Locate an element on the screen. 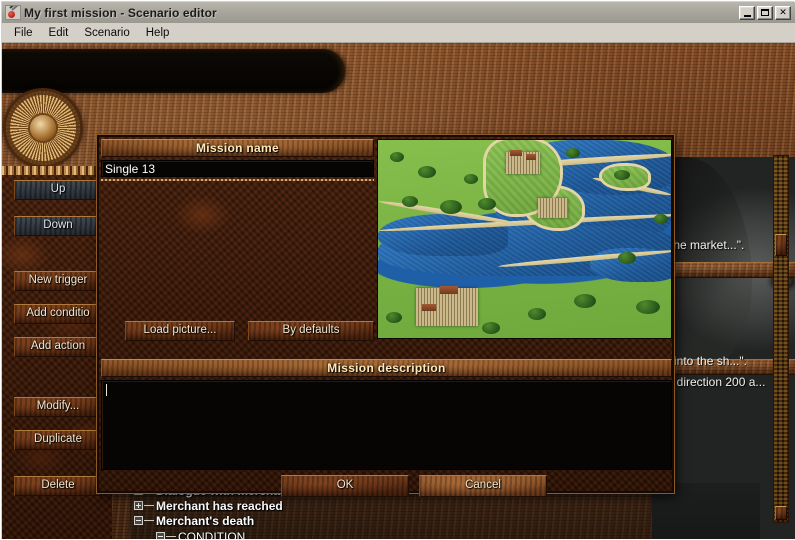 The height and width of the screenshot is (540, 795). window-controls: ✕ is located at coordinates (767, 12).